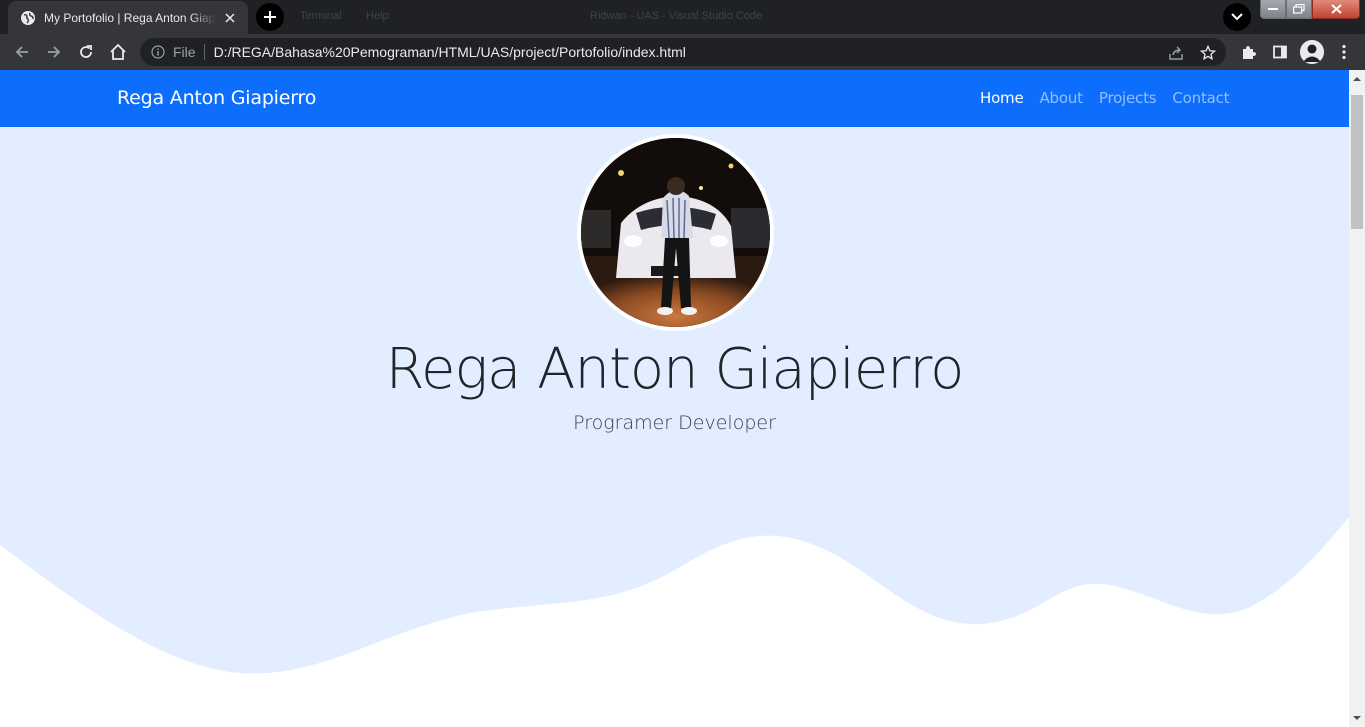 This screenshot has height=727, width=1365. Describe the element at coordinates (158, 52) in the screenshot. I see `info-icon` at that location.